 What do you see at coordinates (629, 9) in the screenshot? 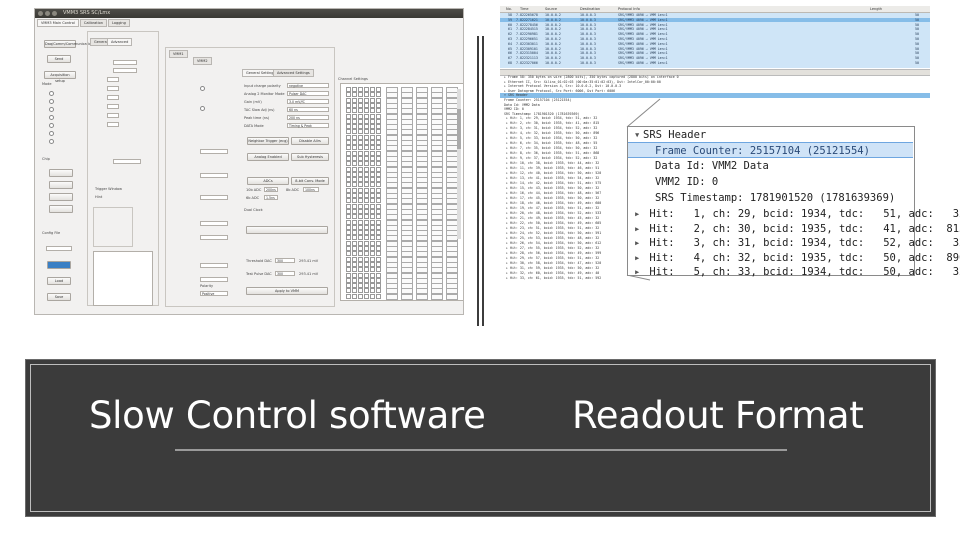
I see `col-protocol-info: Protocol Info` at bounding box center [629, 9].